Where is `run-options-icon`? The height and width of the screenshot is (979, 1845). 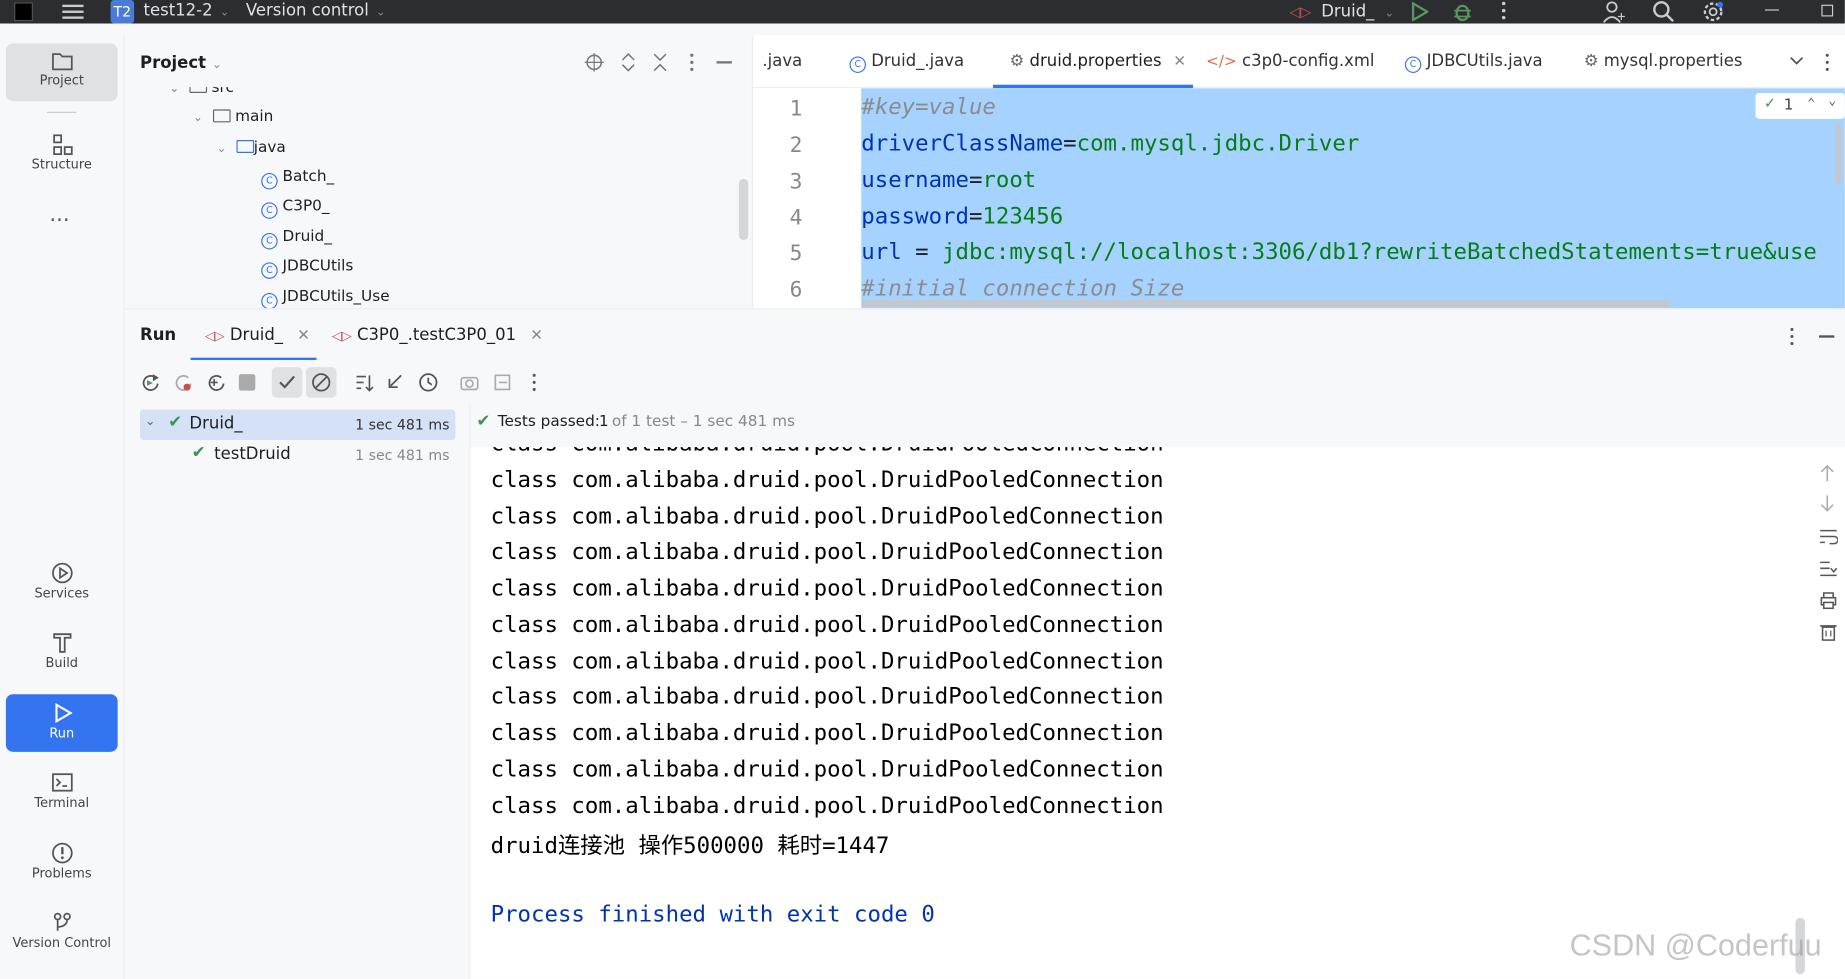
run-options-icon is located at coordinates (1791, 336).